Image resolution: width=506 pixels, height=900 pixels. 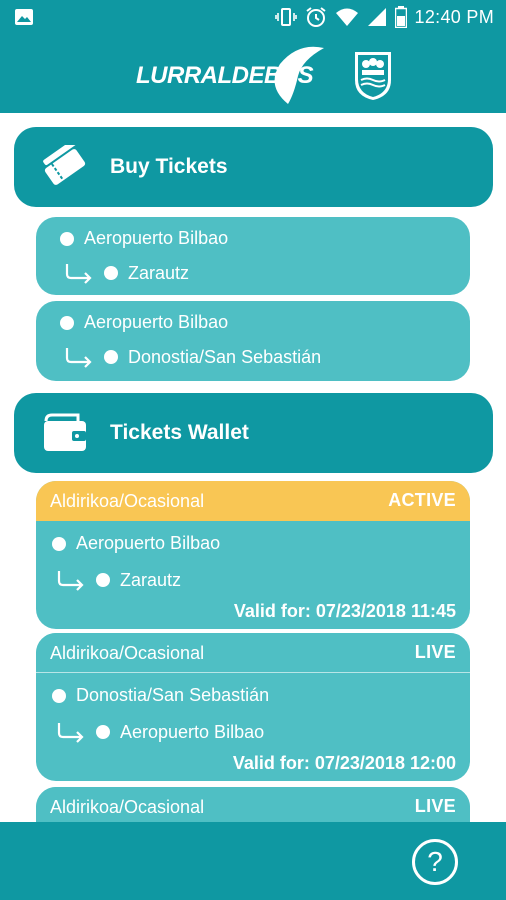 What do you see at coordinates (253, 341) in the screenshot?
I see `route-card: Aeropuerto Bilbao Donostia/San Sebastián` at bounding box center [253, 341].